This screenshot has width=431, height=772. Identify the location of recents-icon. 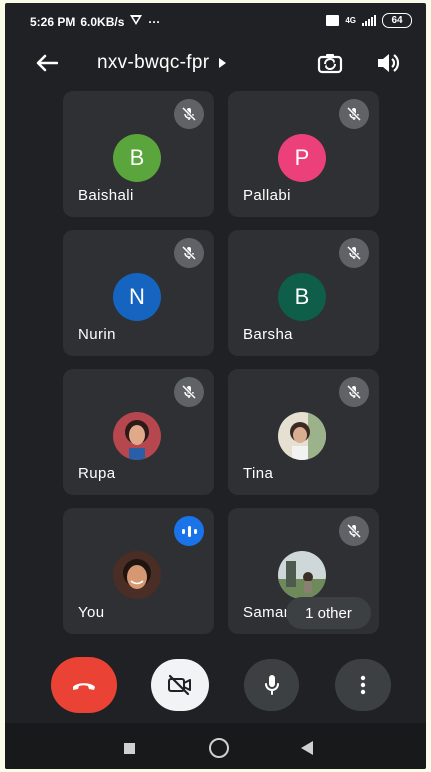
(129, 748).